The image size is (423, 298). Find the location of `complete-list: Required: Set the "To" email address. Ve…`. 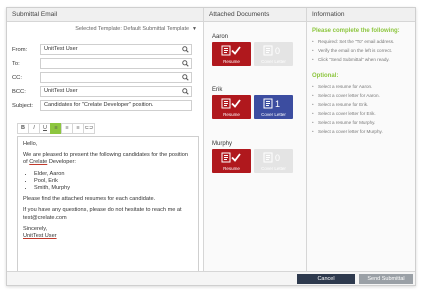

complete-list: Required: Set the "To" email address. Ve… is located at coordinates (361, 49).